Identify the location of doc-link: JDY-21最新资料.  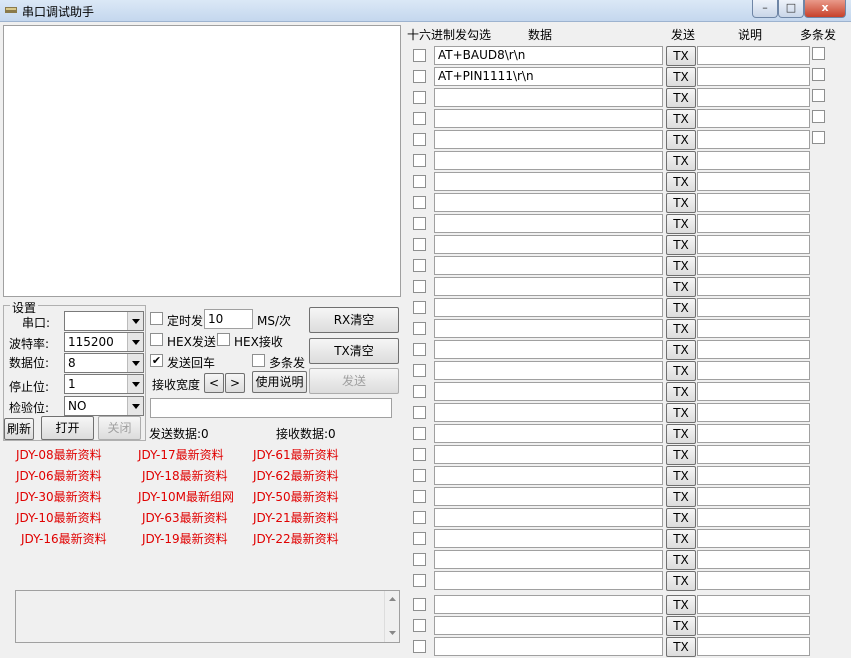
(296, 517).